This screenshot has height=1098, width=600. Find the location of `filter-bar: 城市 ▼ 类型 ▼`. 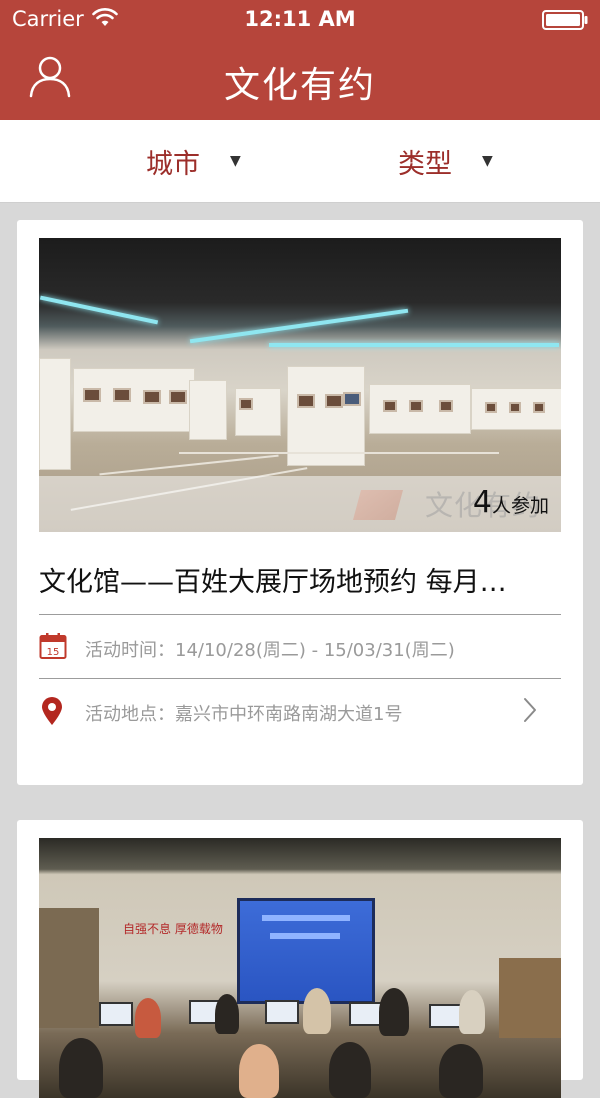

filter-bar: 城市 ▼ 类型 ▼ is located at coordinates (300, 161).